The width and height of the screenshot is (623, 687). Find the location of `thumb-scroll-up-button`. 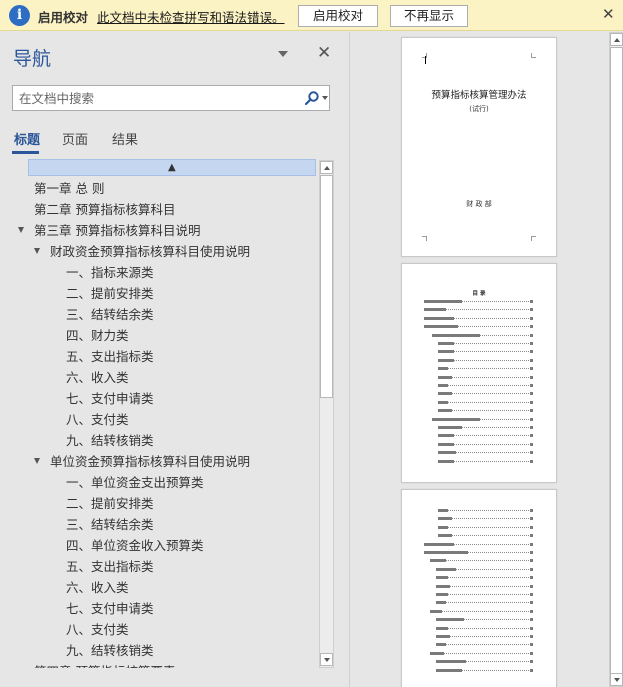

thumb-scroll-up-button is located at coordinates (616, 39).